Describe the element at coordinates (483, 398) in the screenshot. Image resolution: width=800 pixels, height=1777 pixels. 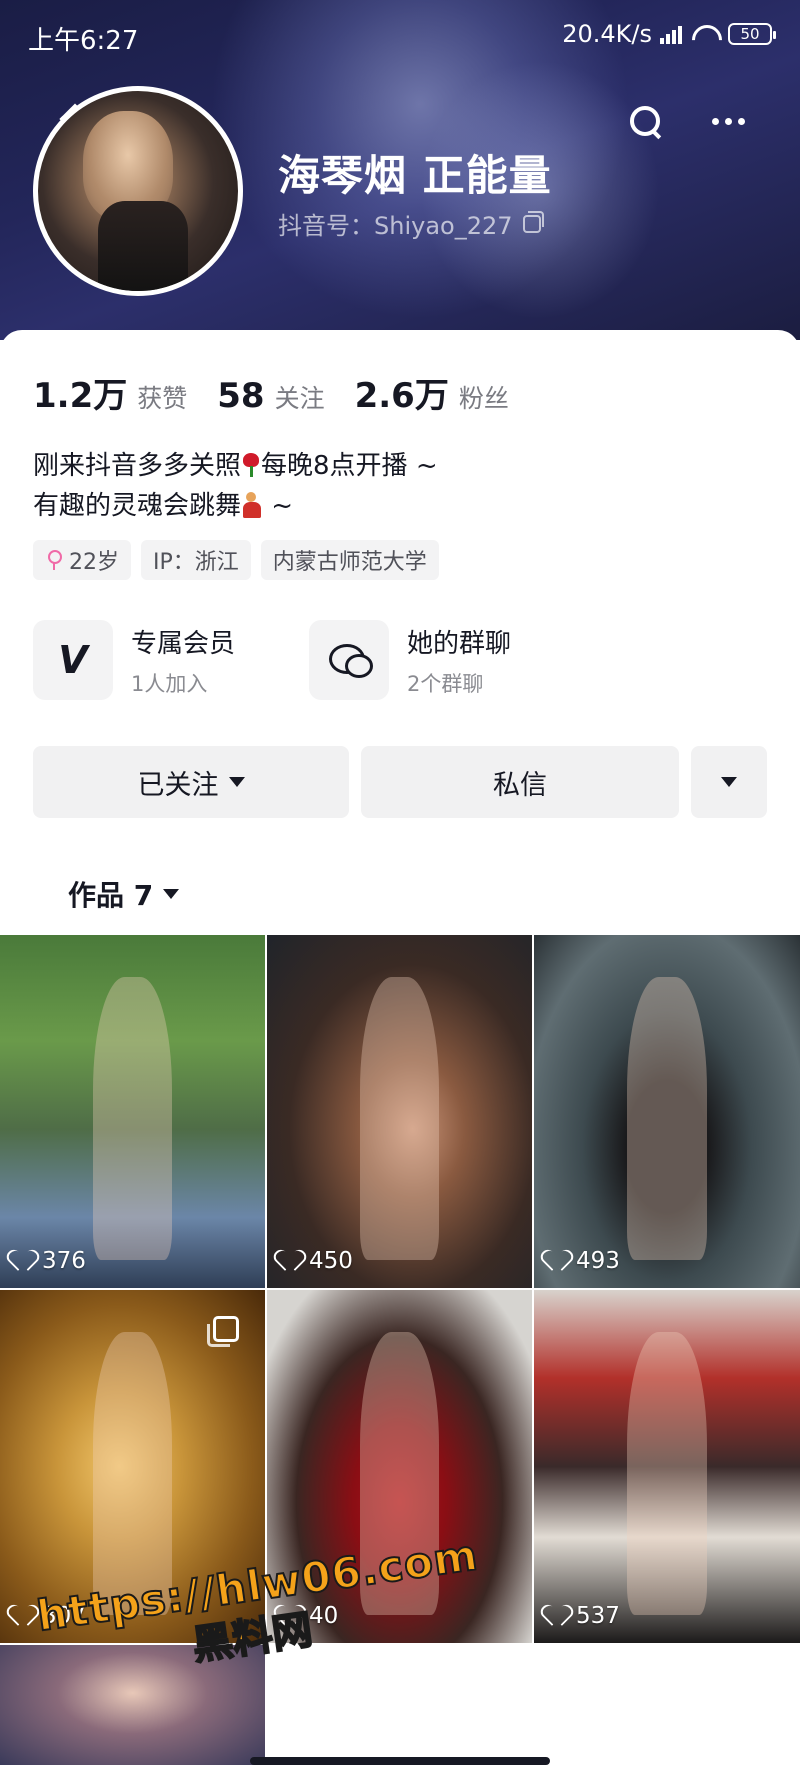
I see `stat-followers-label: 粉丝` at that location.